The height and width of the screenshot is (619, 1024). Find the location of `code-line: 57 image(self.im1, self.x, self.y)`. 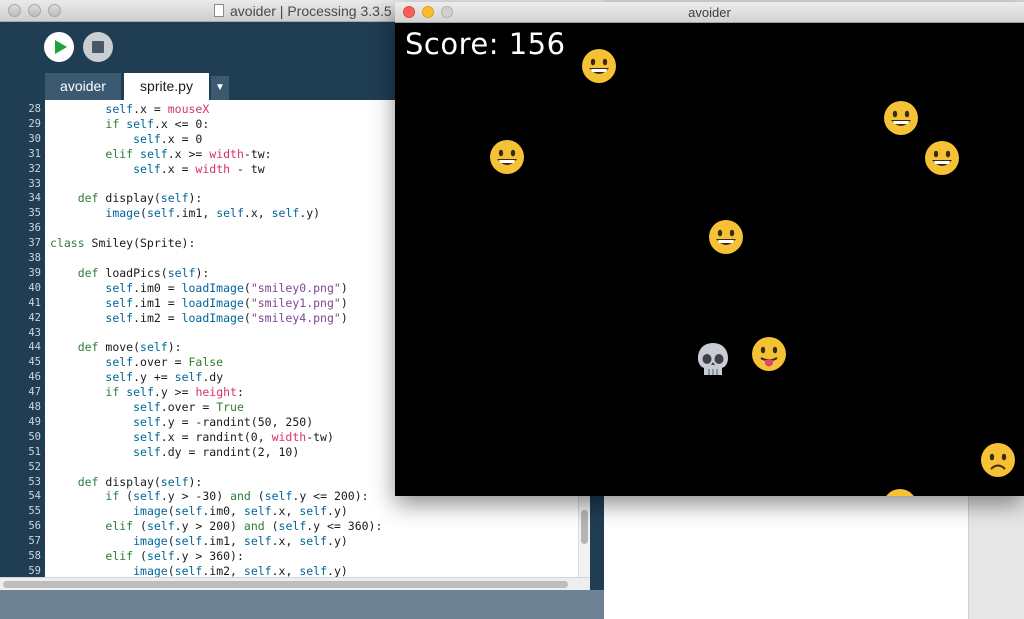

code-line: 57 image(self.im1, self.x, self.y) is located at coordinates (290, 541).